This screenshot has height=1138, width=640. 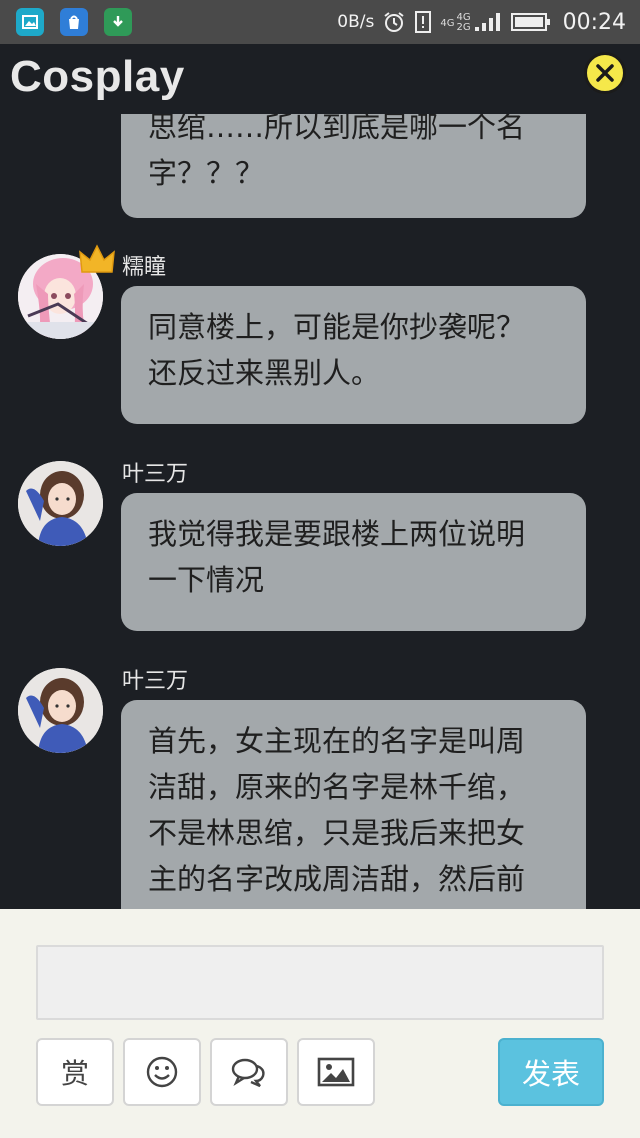 I want to click on comment-bubble: 同意楼上，可能是你抄袭呢？ 还反过来黑别人。, so click(x=353, y=355).